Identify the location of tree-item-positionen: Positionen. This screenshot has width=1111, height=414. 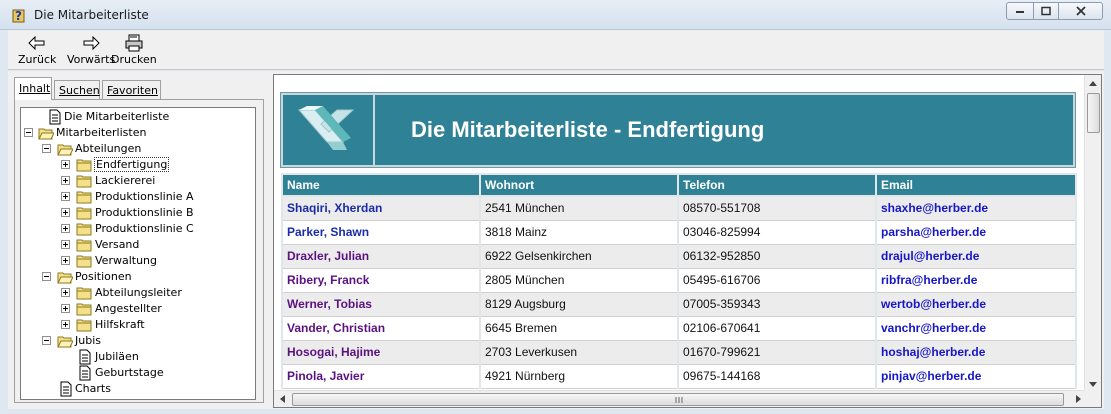
(136, 277).